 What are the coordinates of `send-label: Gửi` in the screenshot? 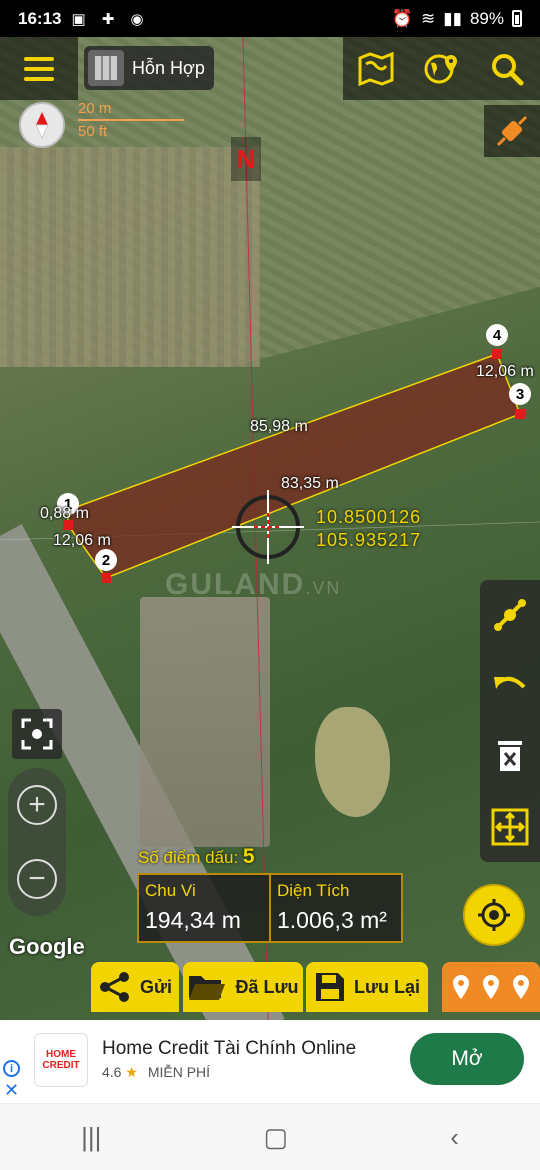 It's located at (156, 986).